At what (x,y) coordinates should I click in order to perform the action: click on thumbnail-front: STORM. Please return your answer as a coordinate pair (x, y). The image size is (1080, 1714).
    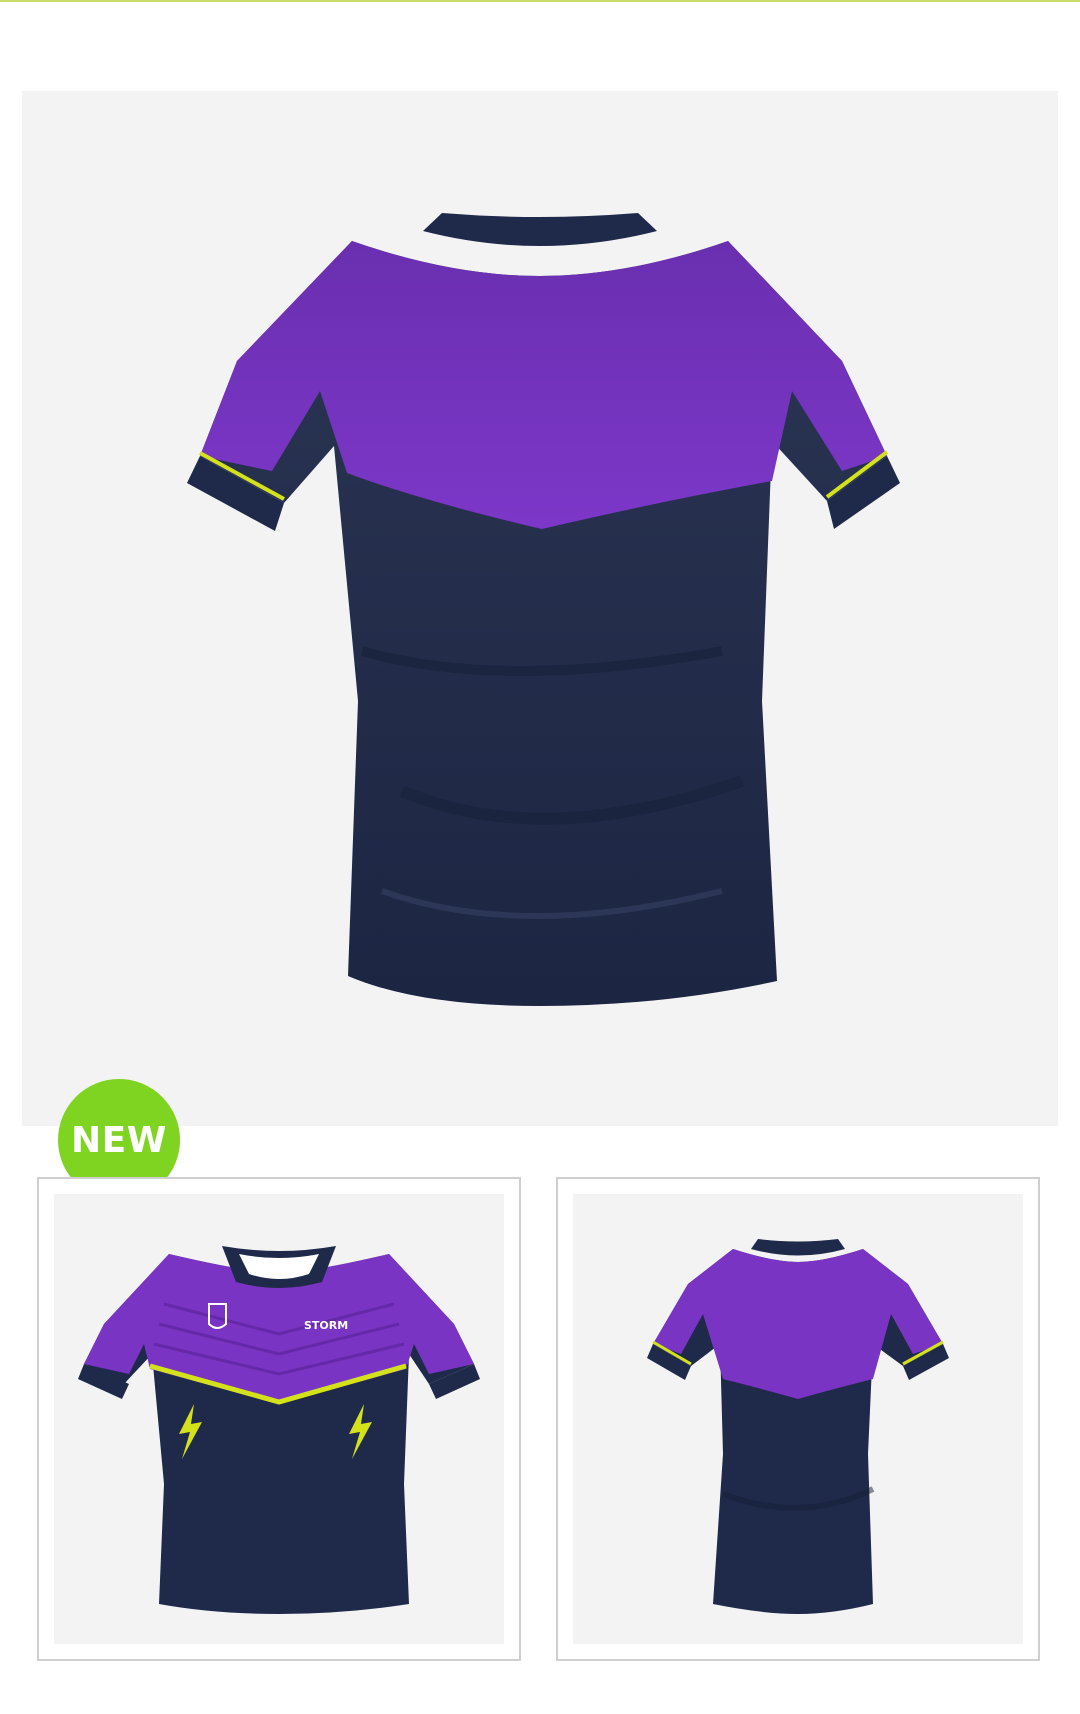
    Looking at the image, I should click on (279, 1419).